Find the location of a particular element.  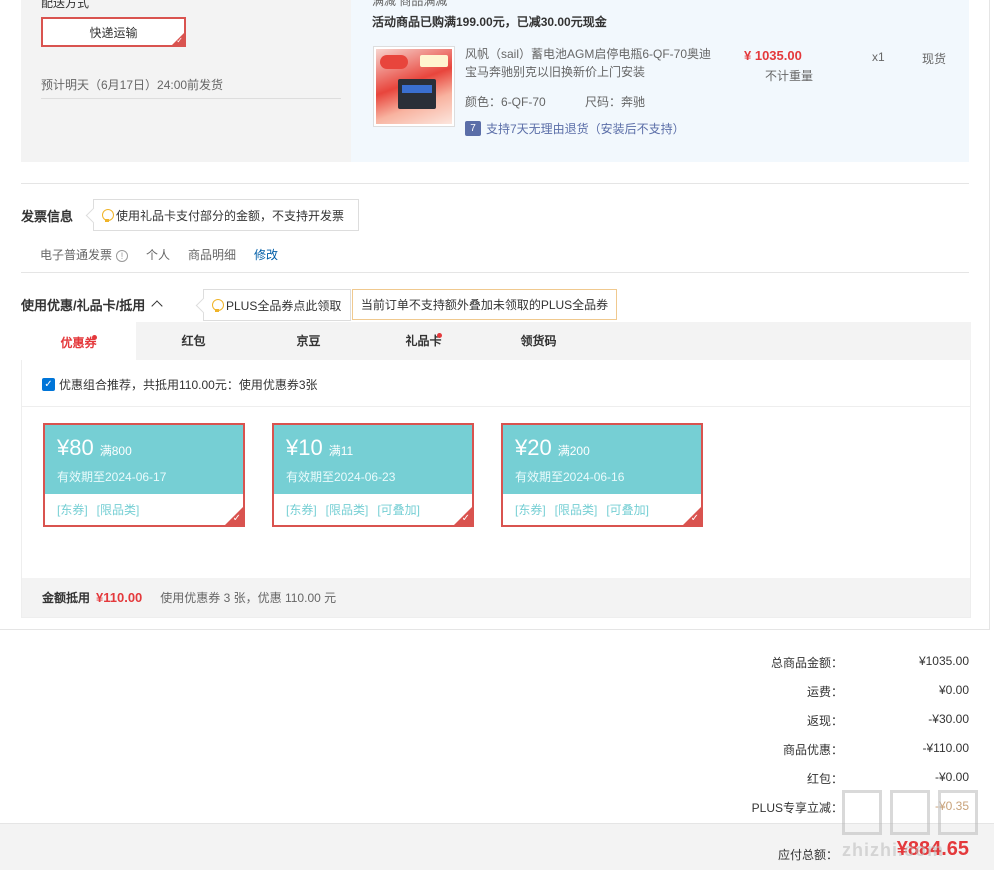

payable-label: 应付总额： is located at coordinates (807, 855).